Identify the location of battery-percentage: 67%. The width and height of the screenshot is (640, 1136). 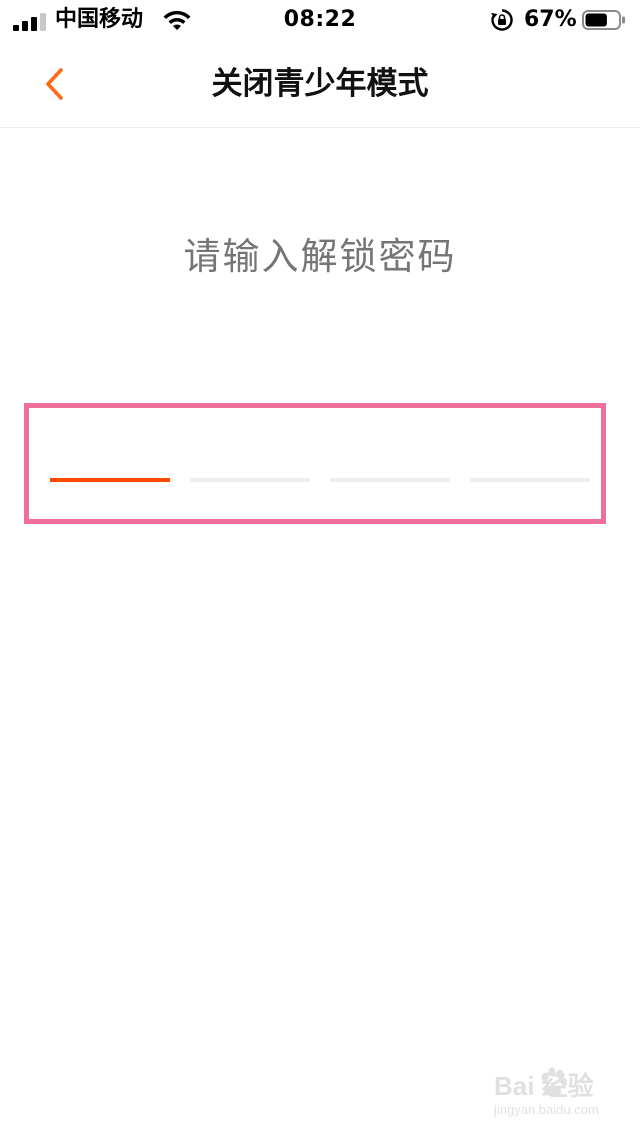
(550, 19).